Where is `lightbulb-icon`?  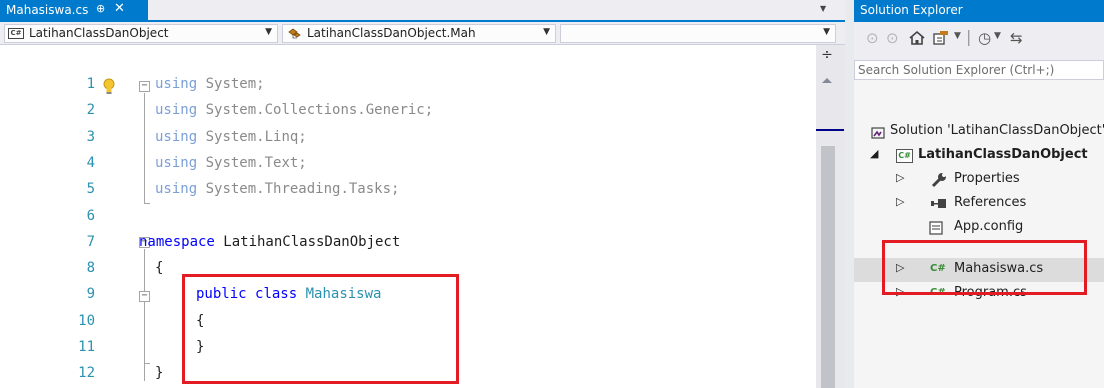 lightbulb-icon is located at coordinates (109, 87).